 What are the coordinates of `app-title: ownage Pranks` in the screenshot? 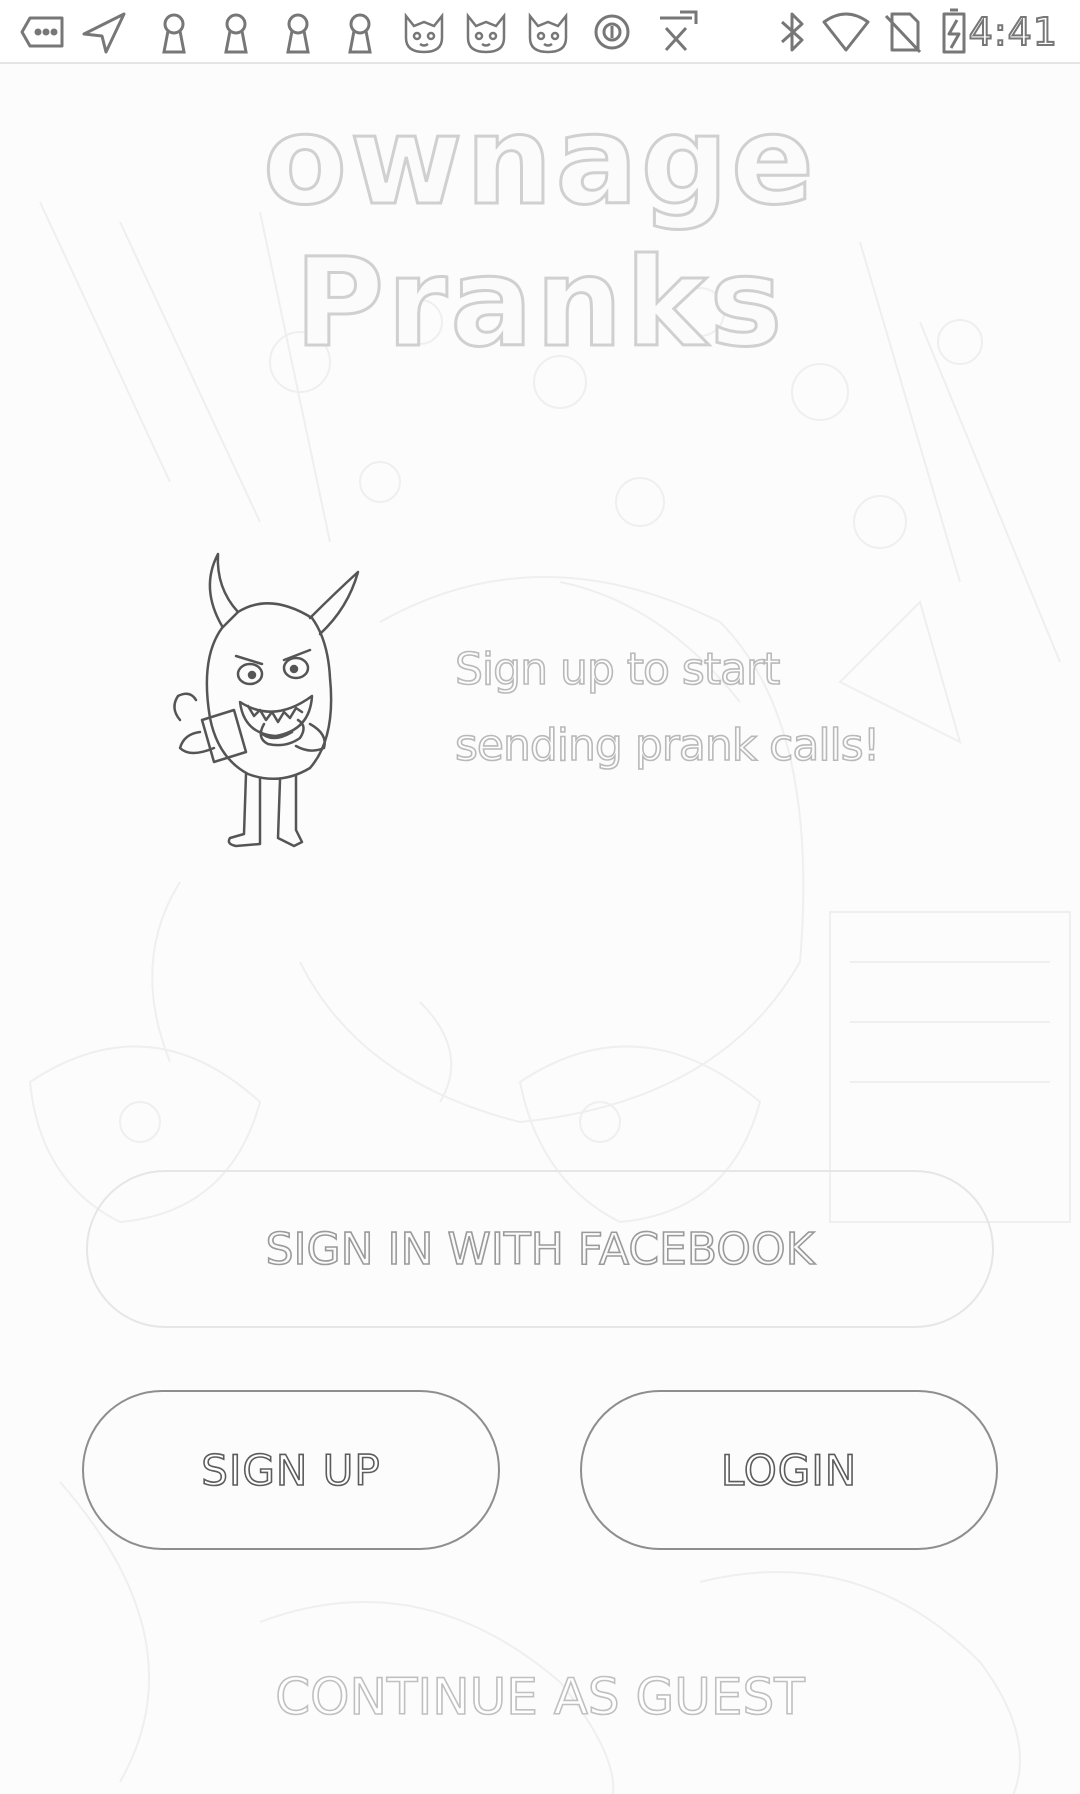 It's located at (539, 232).